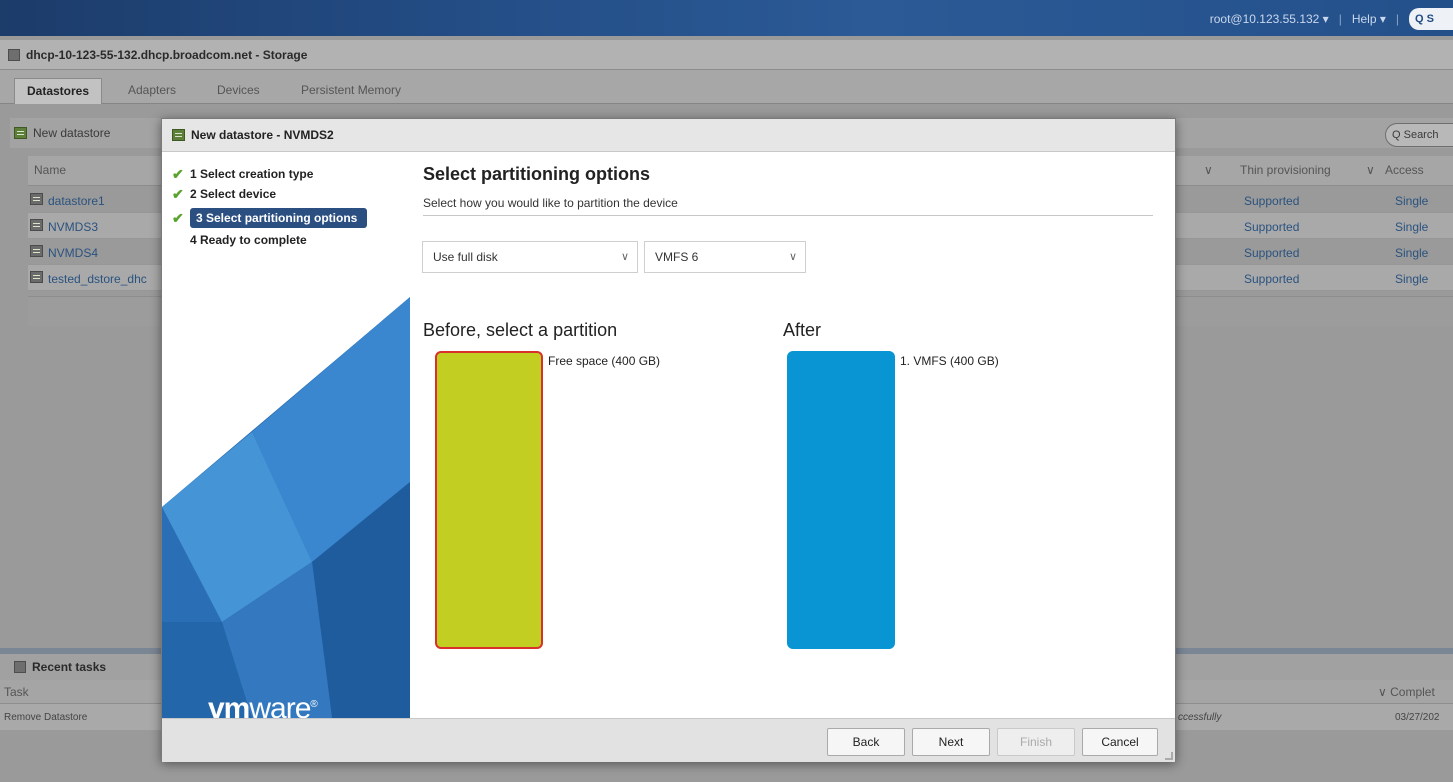 The image size is (1453, 782). I want to click on row-name: datastore1, so click(76, 201).